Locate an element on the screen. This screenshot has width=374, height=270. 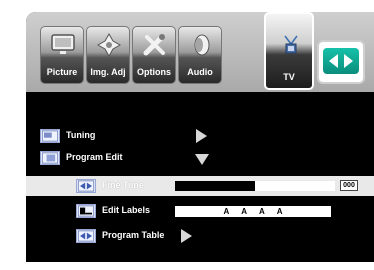
tab-label: Audio is located at coordinates (200, 72).